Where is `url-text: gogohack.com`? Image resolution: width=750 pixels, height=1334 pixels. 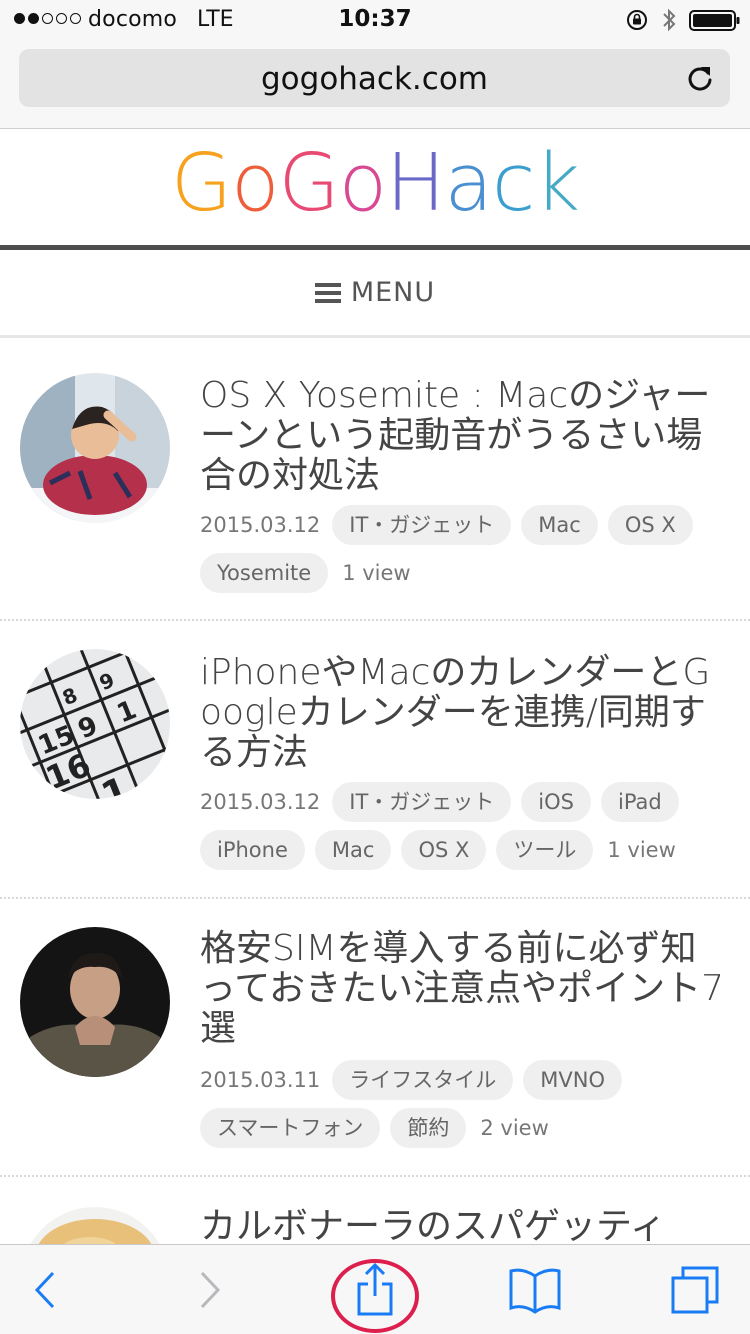
url-text: gogohack.com is located at coordinates (374, 79).